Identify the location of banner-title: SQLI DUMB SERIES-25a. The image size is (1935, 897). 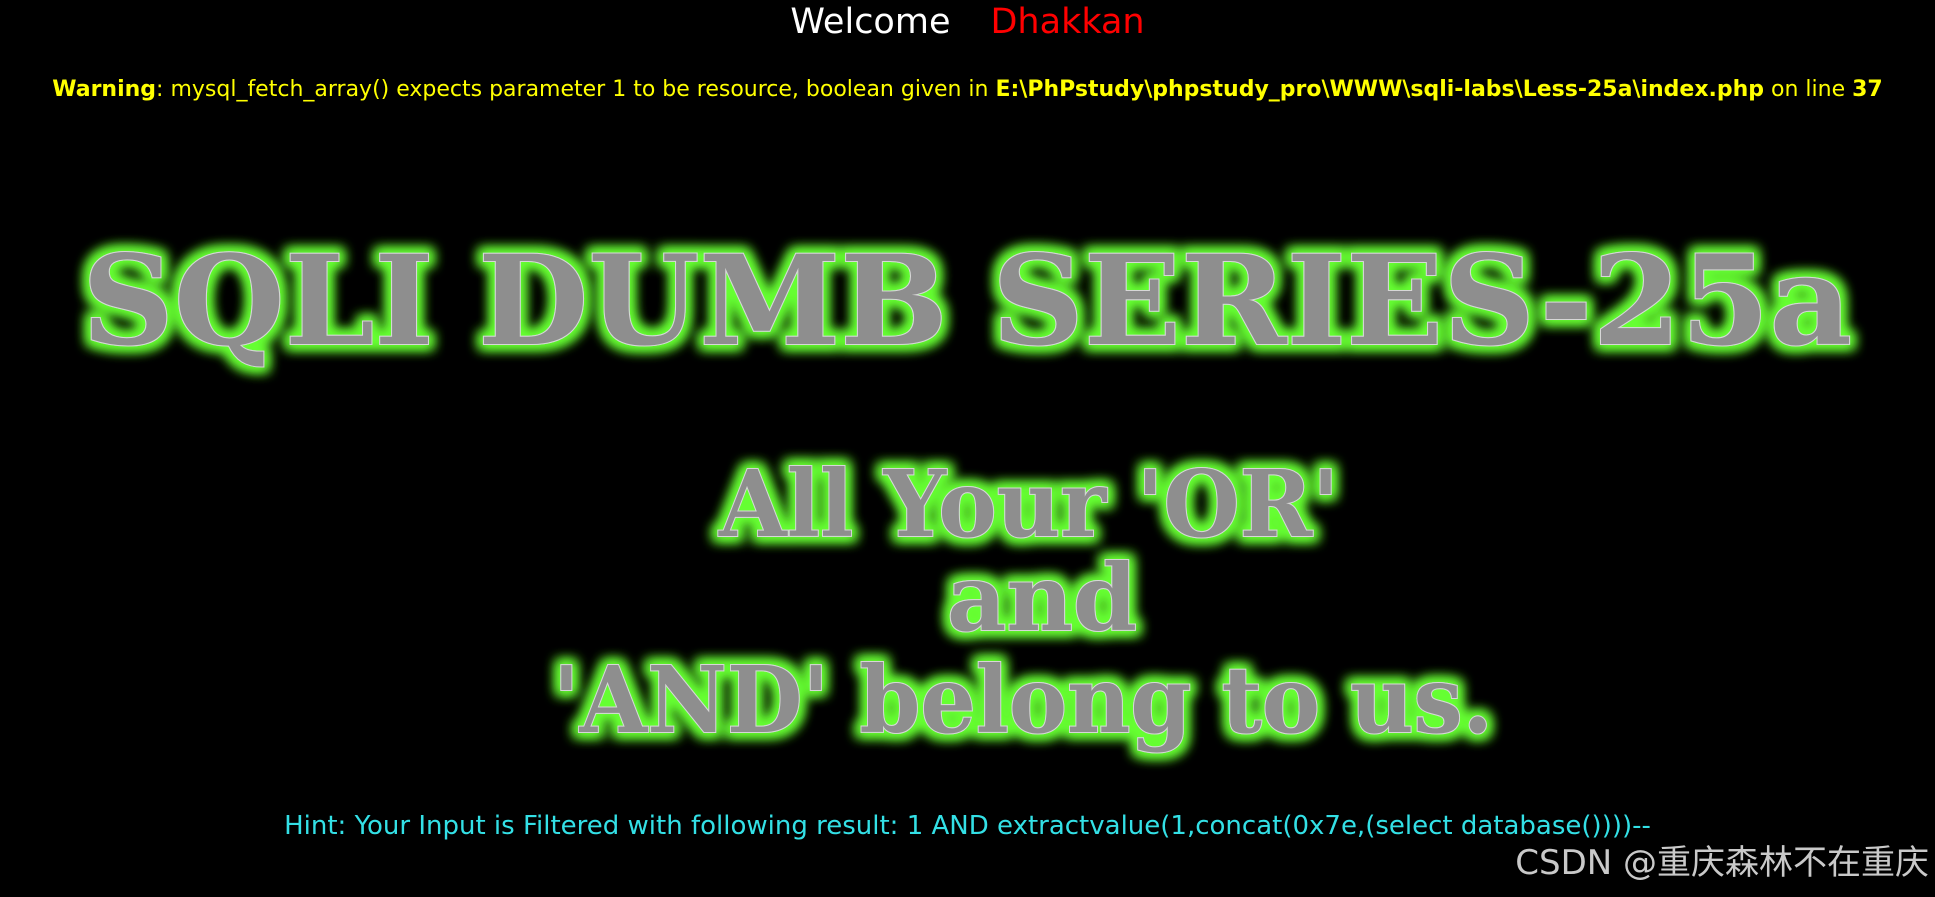
(967, 301).